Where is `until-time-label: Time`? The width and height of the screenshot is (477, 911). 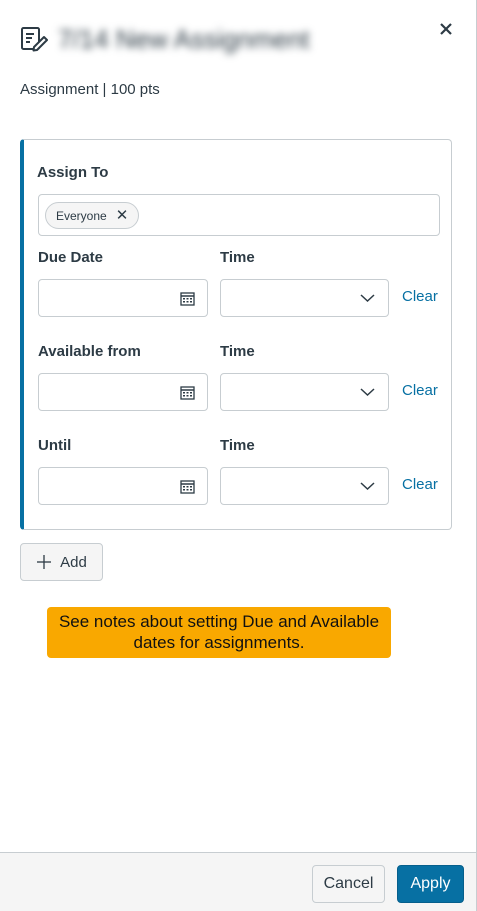
until-time-label: Time is located at coordinates (237, 445).